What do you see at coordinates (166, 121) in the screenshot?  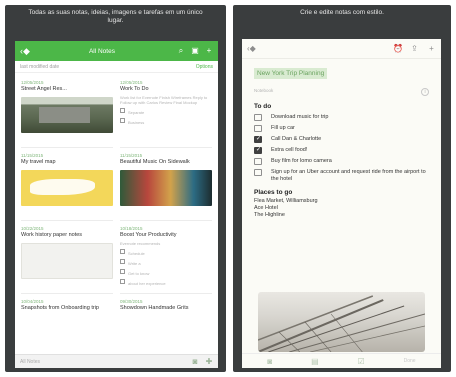 I see `note-checkbox: Business` at bounding box center [166, 121].